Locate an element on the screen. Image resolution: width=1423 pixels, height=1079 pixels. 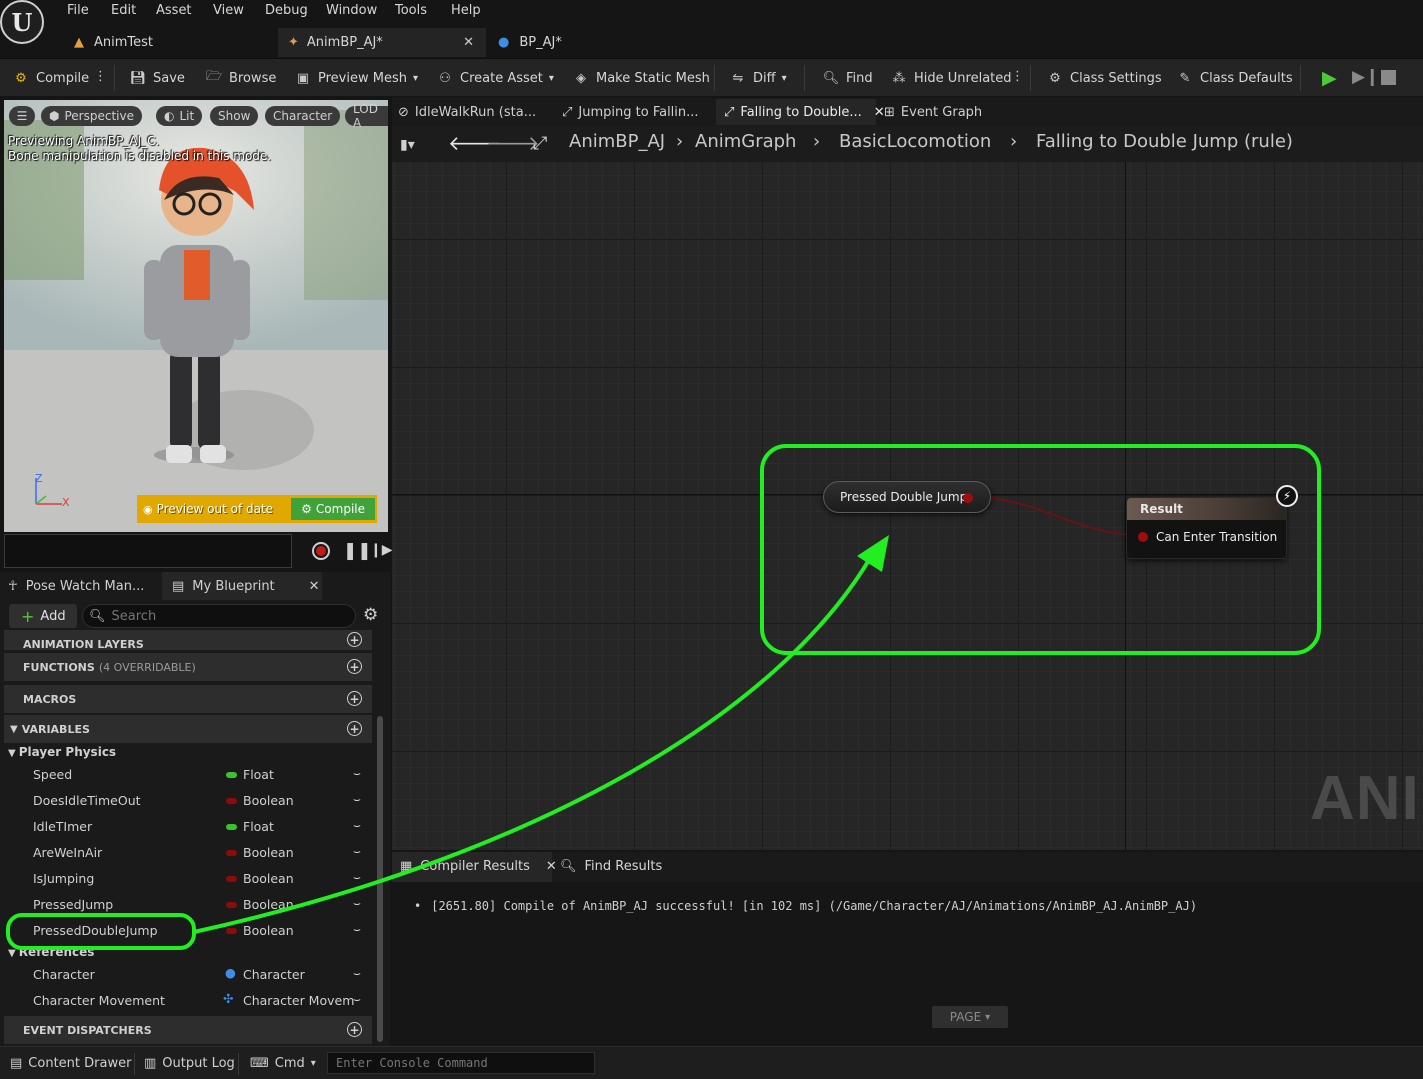
tab-find-results: 🔍︎ Find Results is located at coordinates (611, 866).